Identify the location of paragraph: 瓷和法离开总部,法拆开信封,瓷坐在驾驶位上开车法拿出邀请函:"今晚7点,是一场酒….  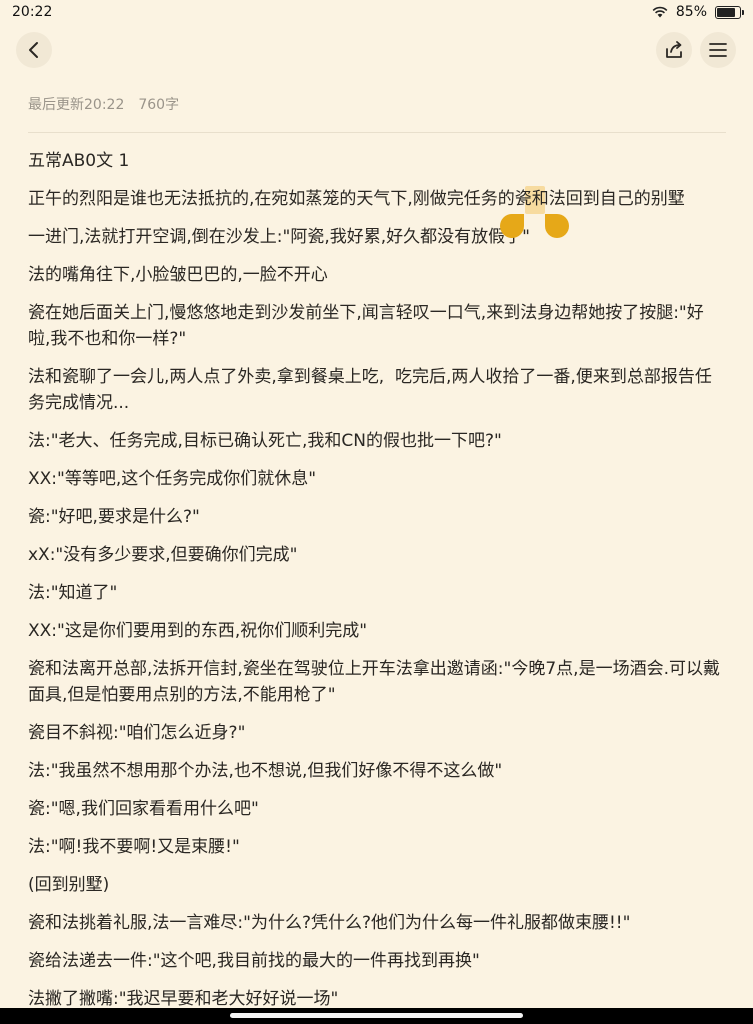
(374, 682).